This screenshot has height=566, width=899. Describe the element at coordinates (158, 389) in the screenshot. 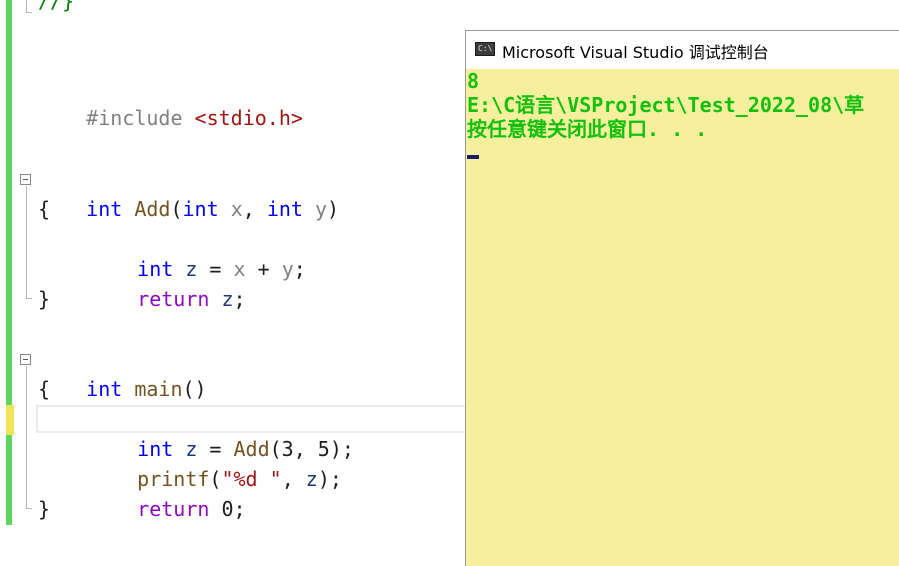

I see `function-name: main` at that location.